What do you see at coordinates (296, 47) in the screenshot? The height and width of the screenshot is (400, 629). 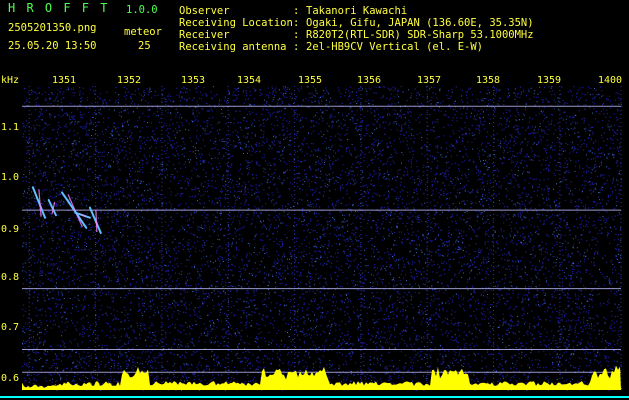 I see `antenna-sep: :` at bounding box center [296, 47].